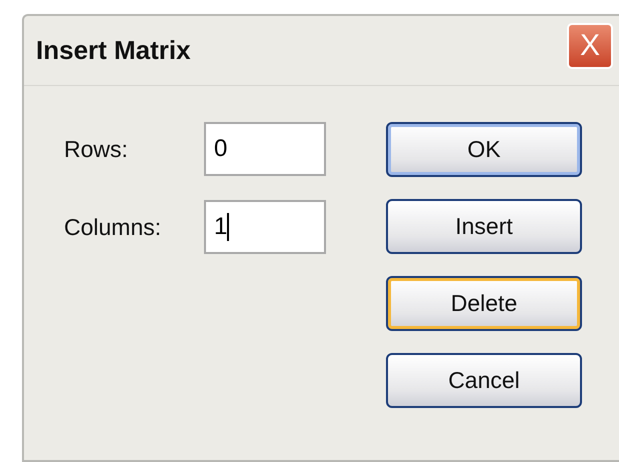  I want to click on field-label: Columns:, so click(113, 227).